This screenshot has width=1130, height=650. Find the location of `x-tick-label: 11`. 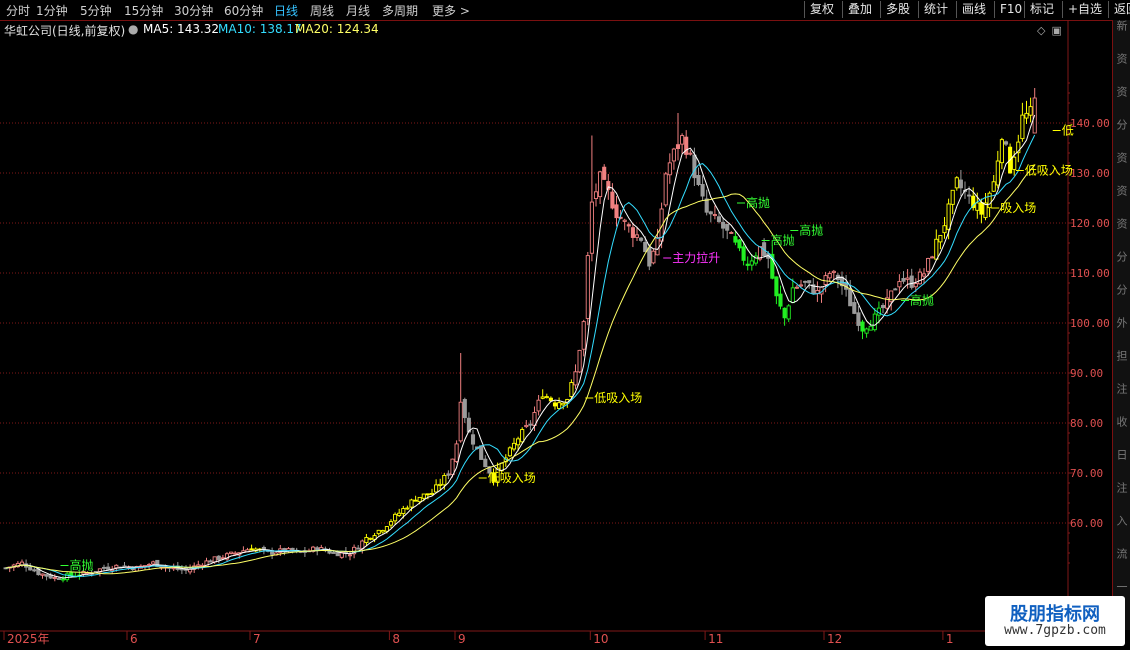

x-tick-label: 11 is located at coordinates (715, 639).